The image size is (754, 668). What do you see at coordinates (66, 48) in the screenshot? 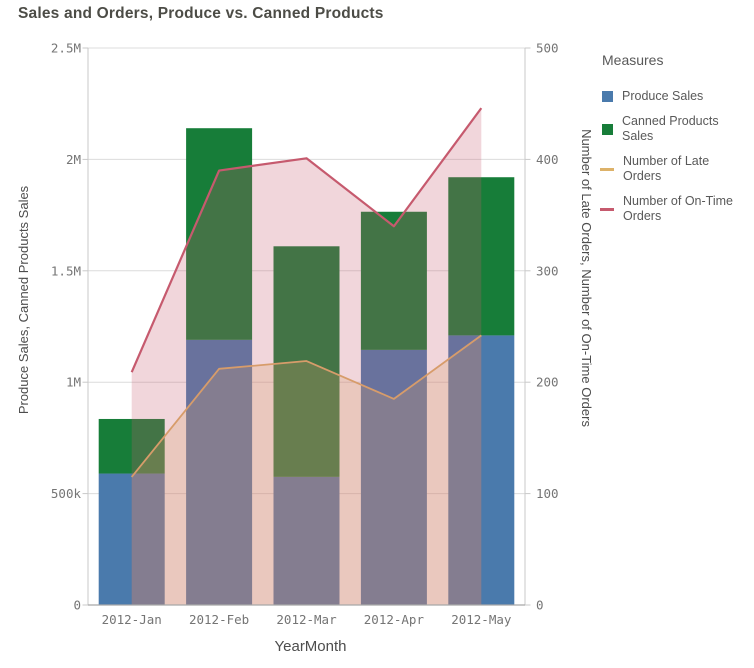
I see `left-tick-label: 2.5M` at bounding box center [66, 48].